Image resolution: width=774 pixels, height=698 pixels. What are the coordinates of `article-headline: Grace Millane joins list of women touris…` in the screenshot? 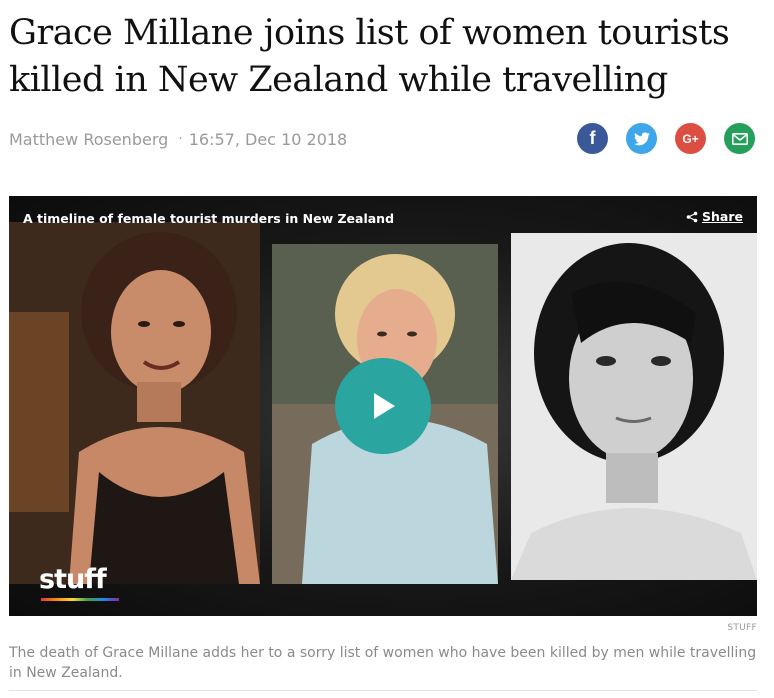 It's located at (369, 56).